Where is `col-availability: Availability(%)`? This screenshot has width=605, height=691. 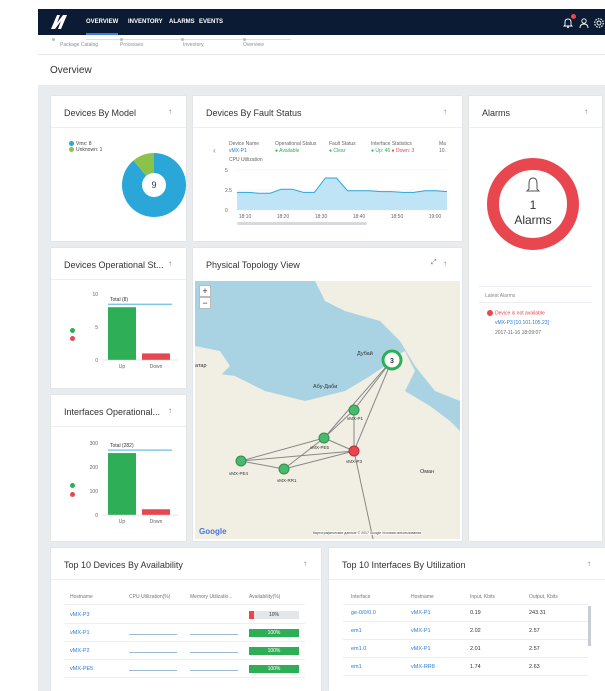
col-availability: Availability(%) is located at coordinates (264, 597).